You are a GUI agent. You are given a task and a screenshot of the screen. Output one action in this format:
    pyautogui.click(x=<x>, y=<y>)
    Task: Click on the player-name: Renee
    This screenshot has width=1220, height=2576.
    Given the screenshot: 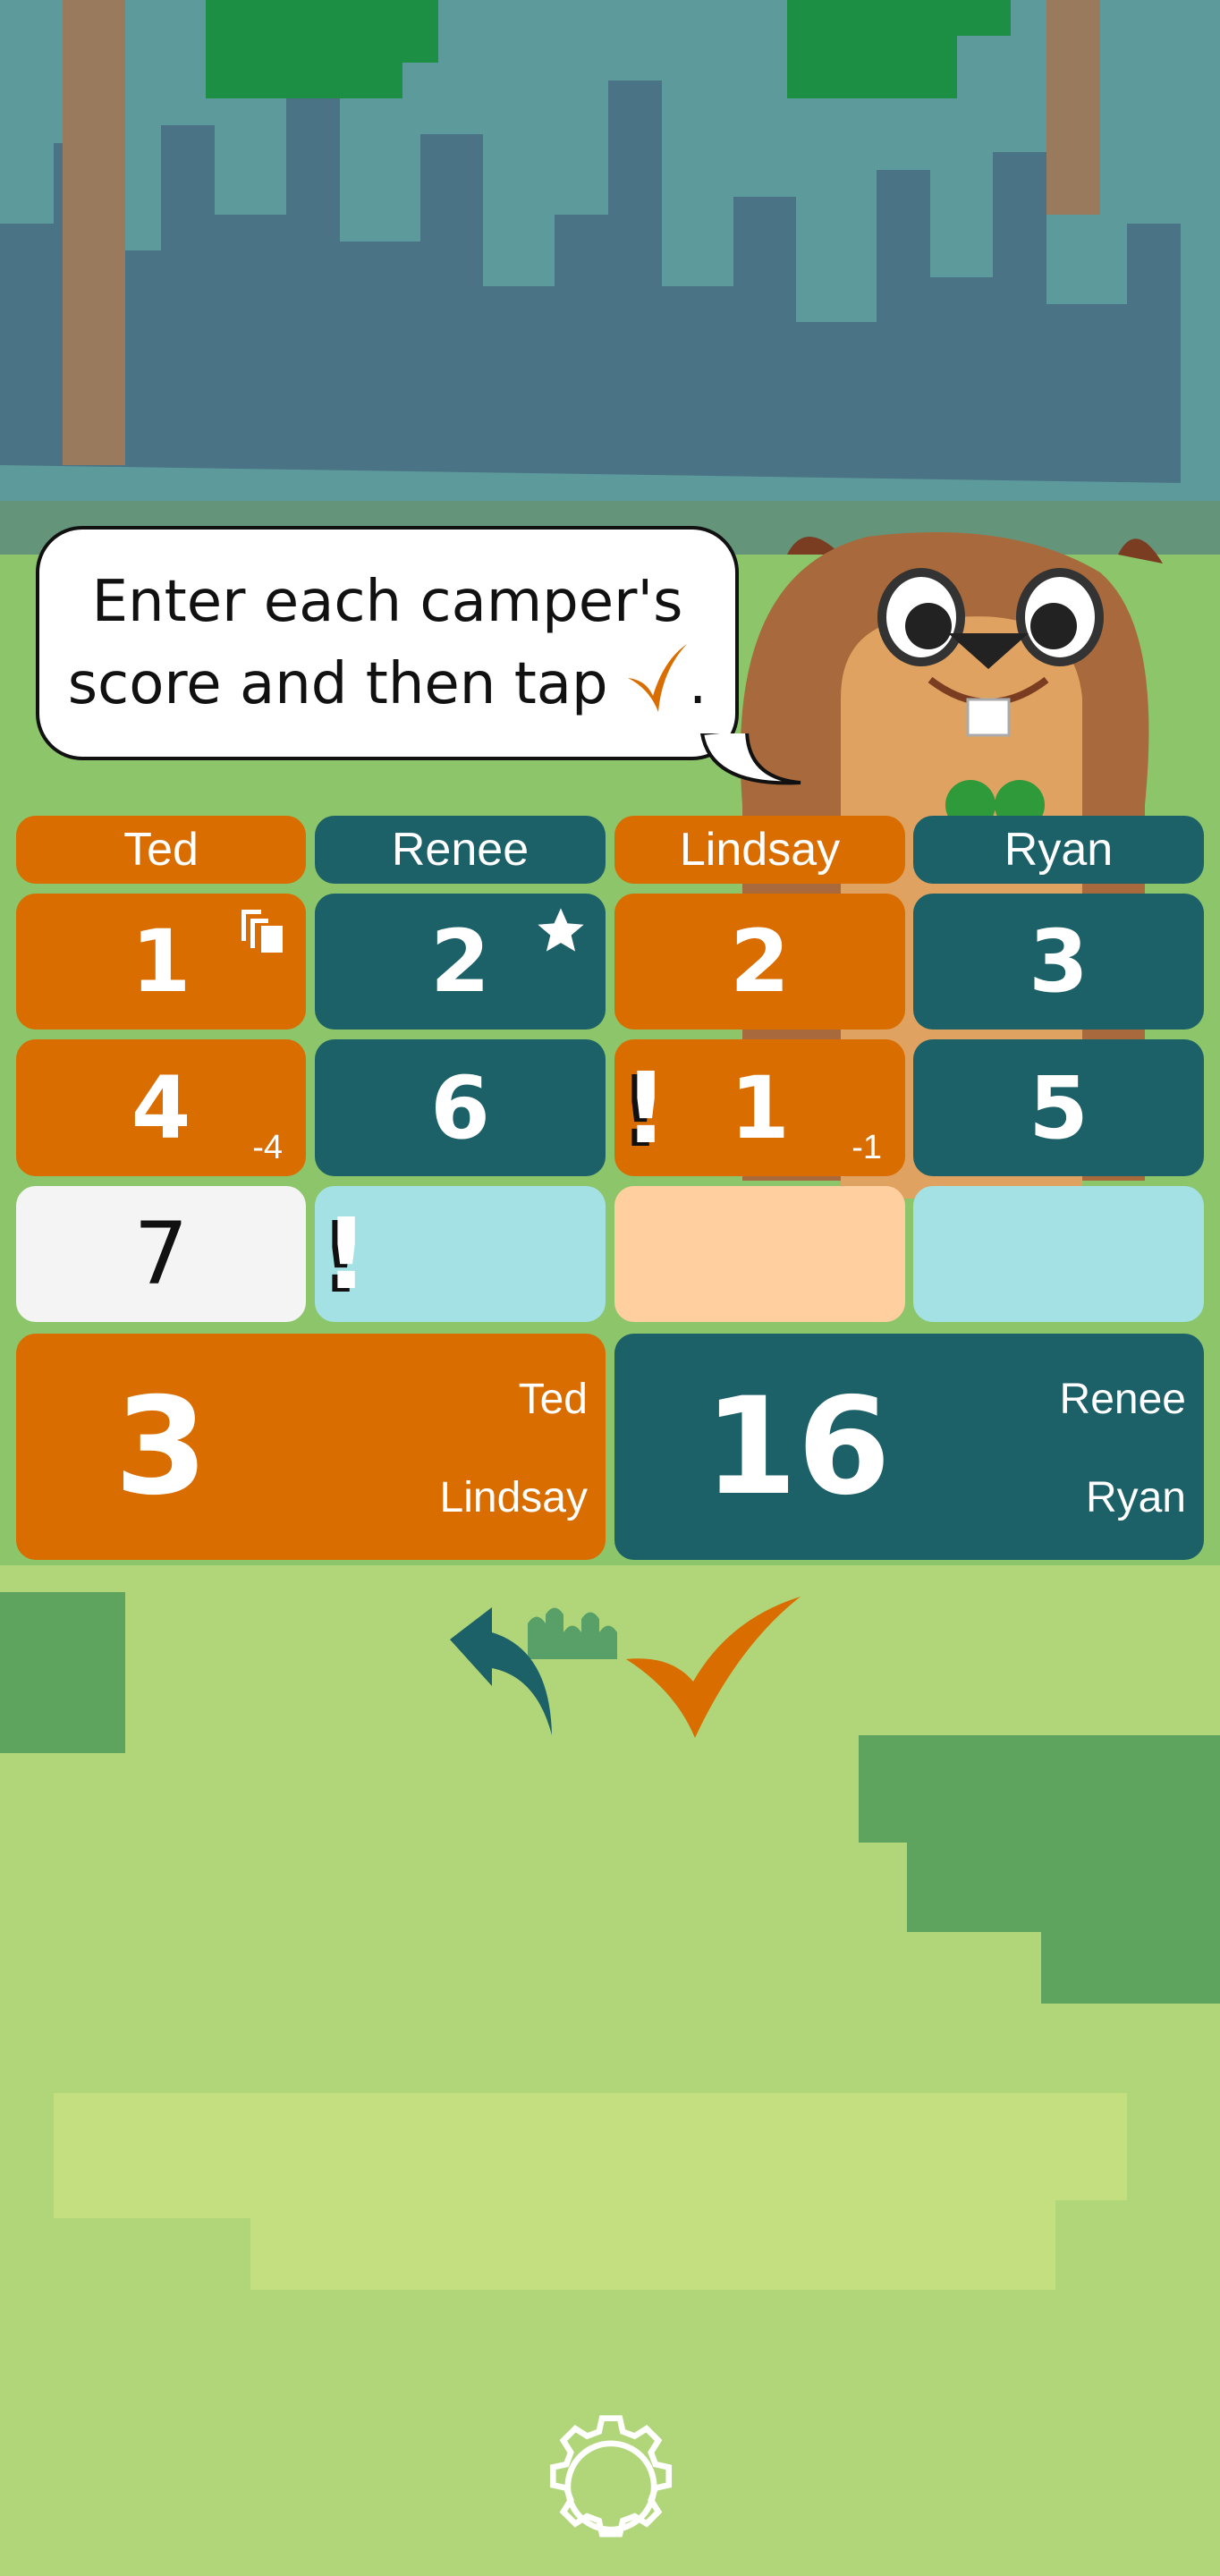 What is the action you would take?
    pyautogui.click(x=461, y=850)
    